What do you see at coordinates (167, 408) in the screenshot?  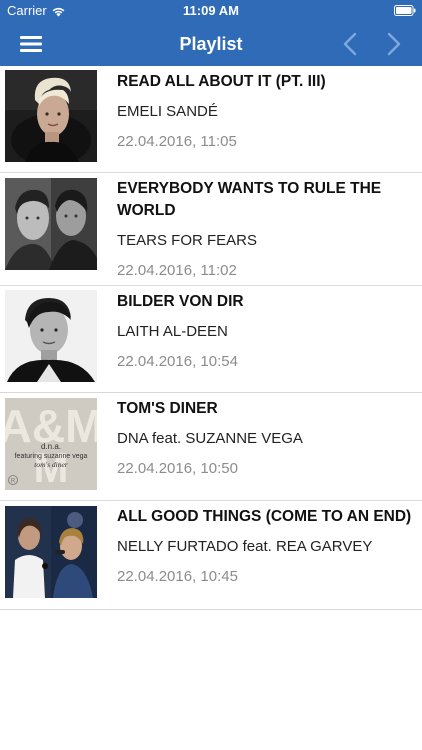 I see `track-title: TOM'S DINER` at bounding box center [167, 408].